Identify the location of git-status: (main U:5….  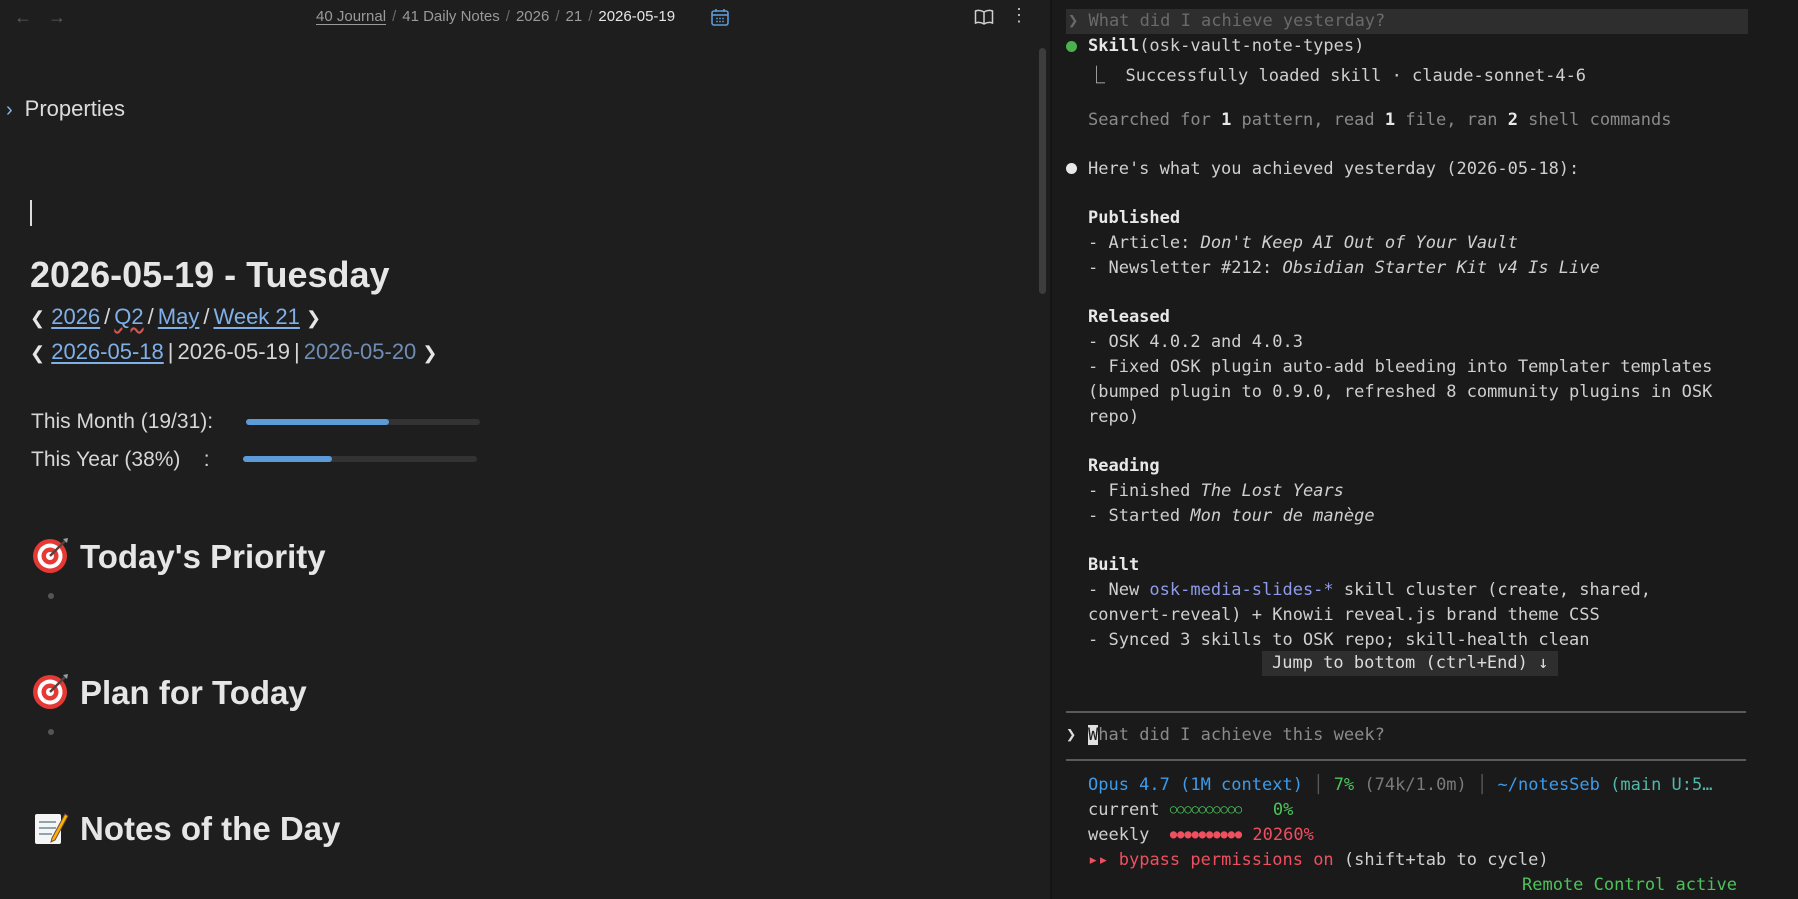
(1661, 785).